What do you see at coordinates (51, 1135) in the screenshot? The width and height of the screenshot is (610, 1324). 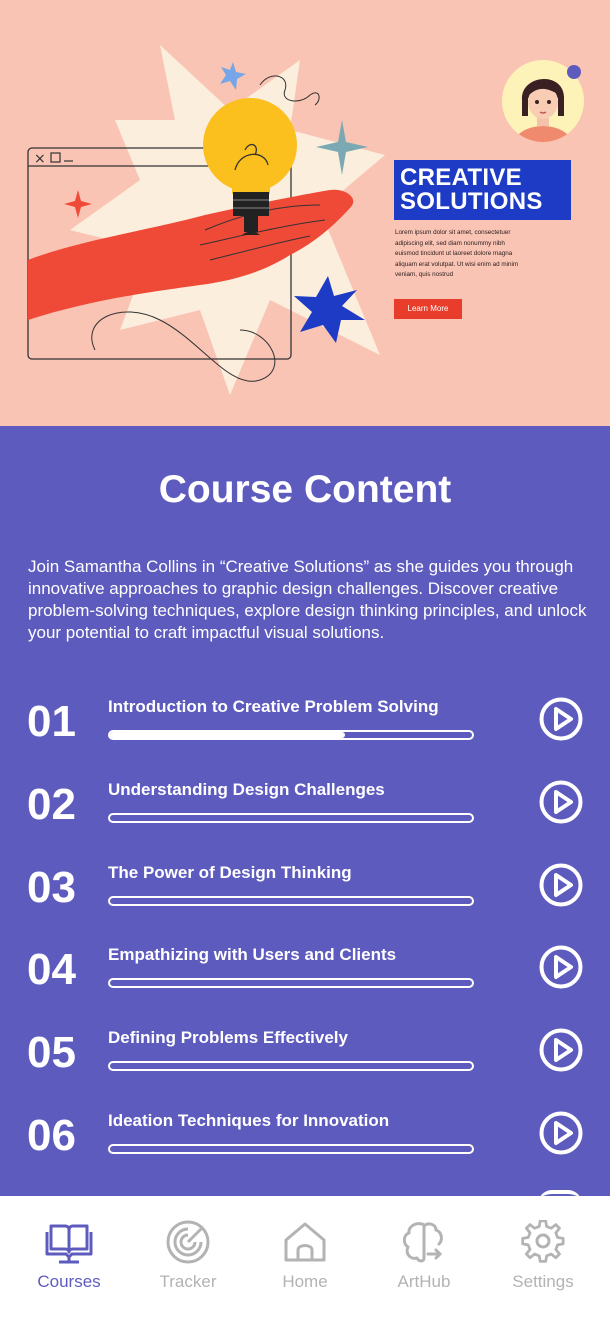 I see `lesson-number: 06` at bounding box center [51, 1135].